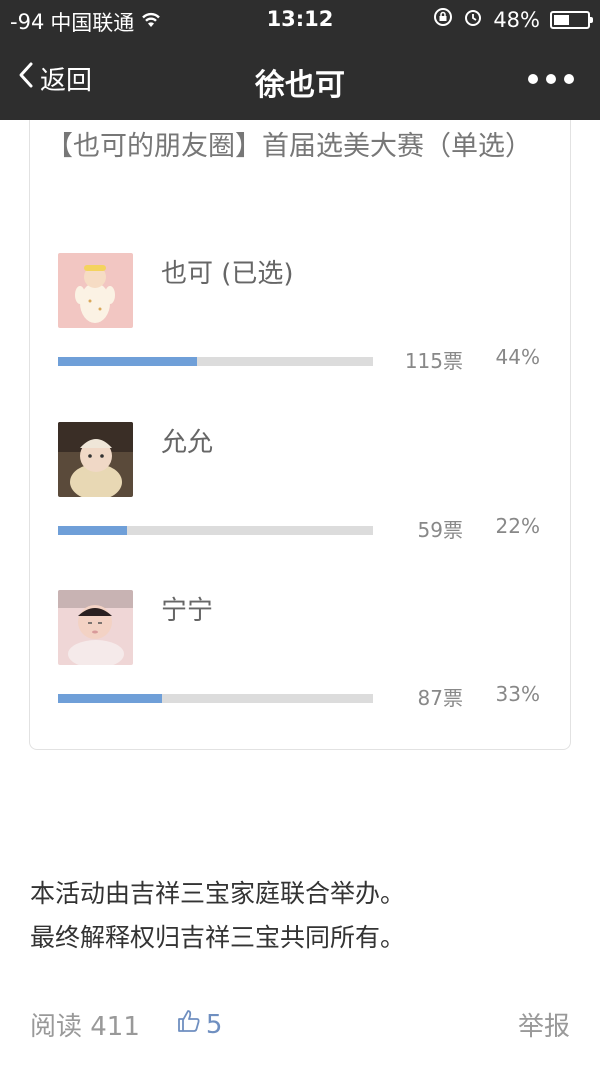 This screenshot has height=1065, width=600. I want to click on notice-line: 最终解释权归吉祥三宝共同所有。, so click(218, 937).